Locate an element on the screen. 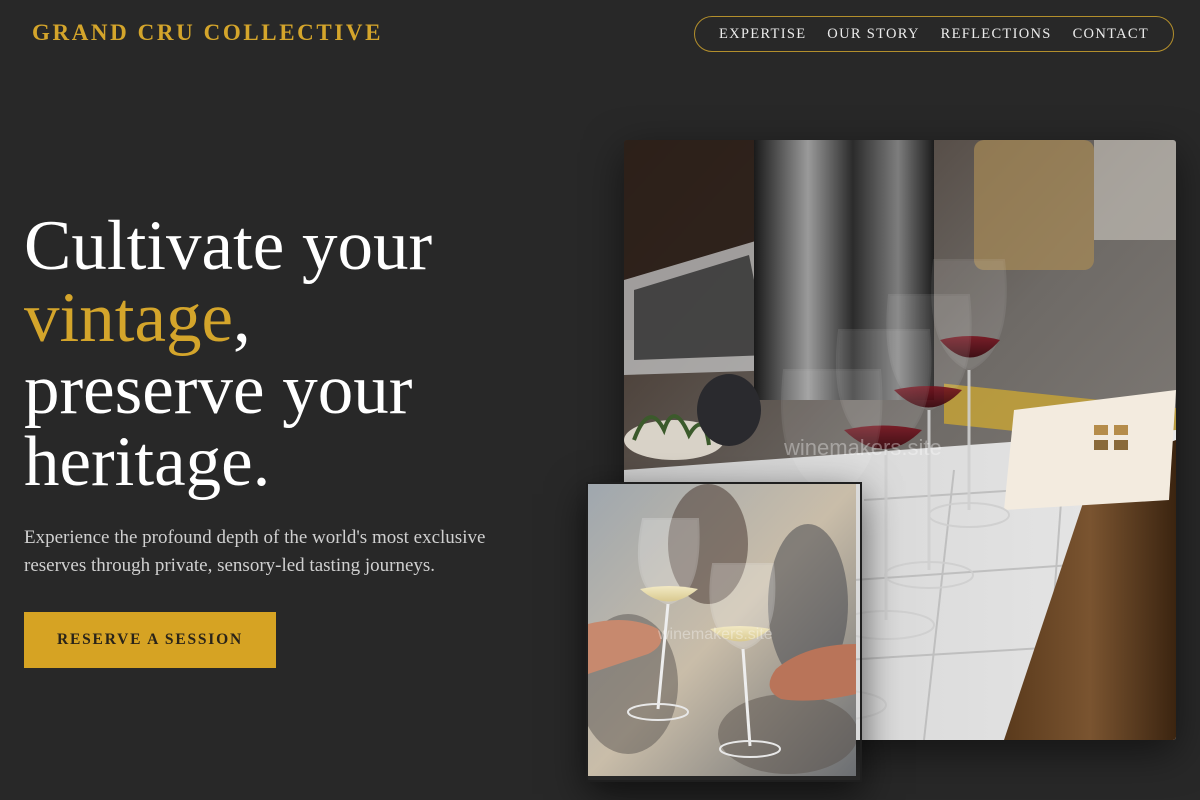 This screenshot has width=1200, height=800. reserve-session-button: RESERVE A SESSION is located at coordinates (150, 640).